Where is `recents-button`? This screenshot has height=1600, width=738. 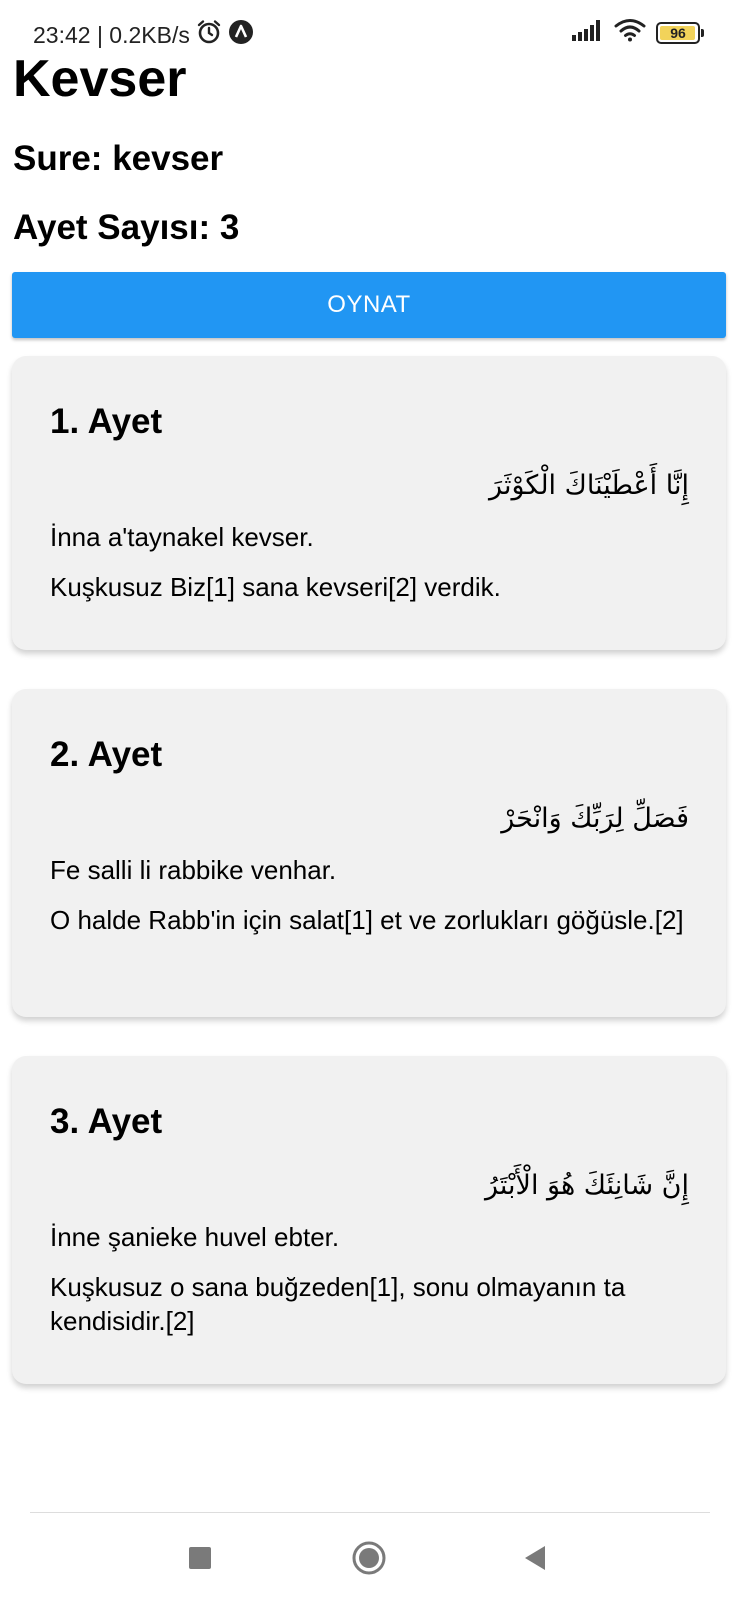 recents-button is located at coordinates (200, 1558).